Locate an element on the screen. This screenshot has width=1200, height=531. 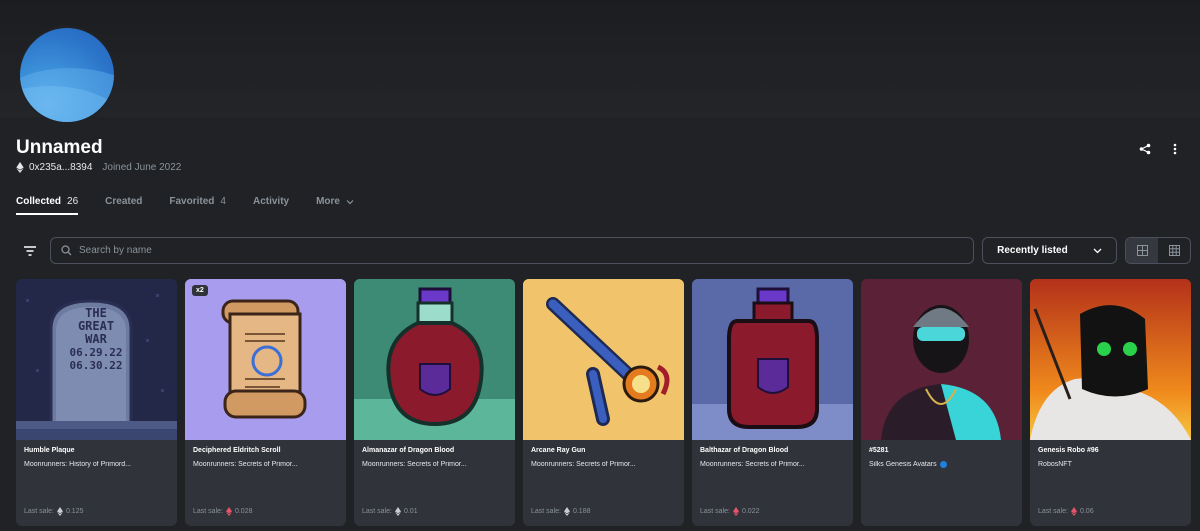
nft-title: Balthazar of Dragon Blood is located at coordinates (744, 450).